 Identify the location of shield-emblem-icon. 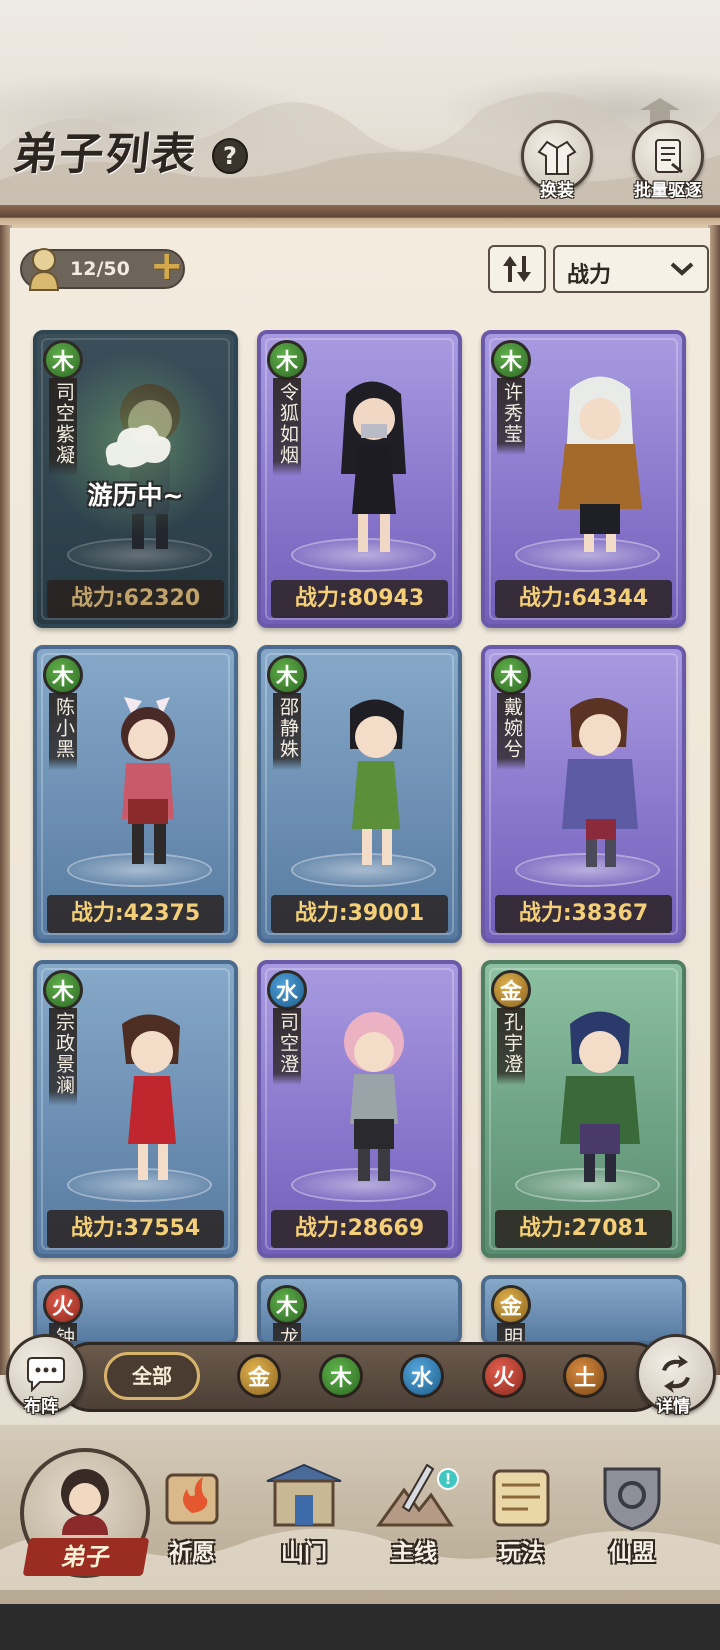
(632, 1499).